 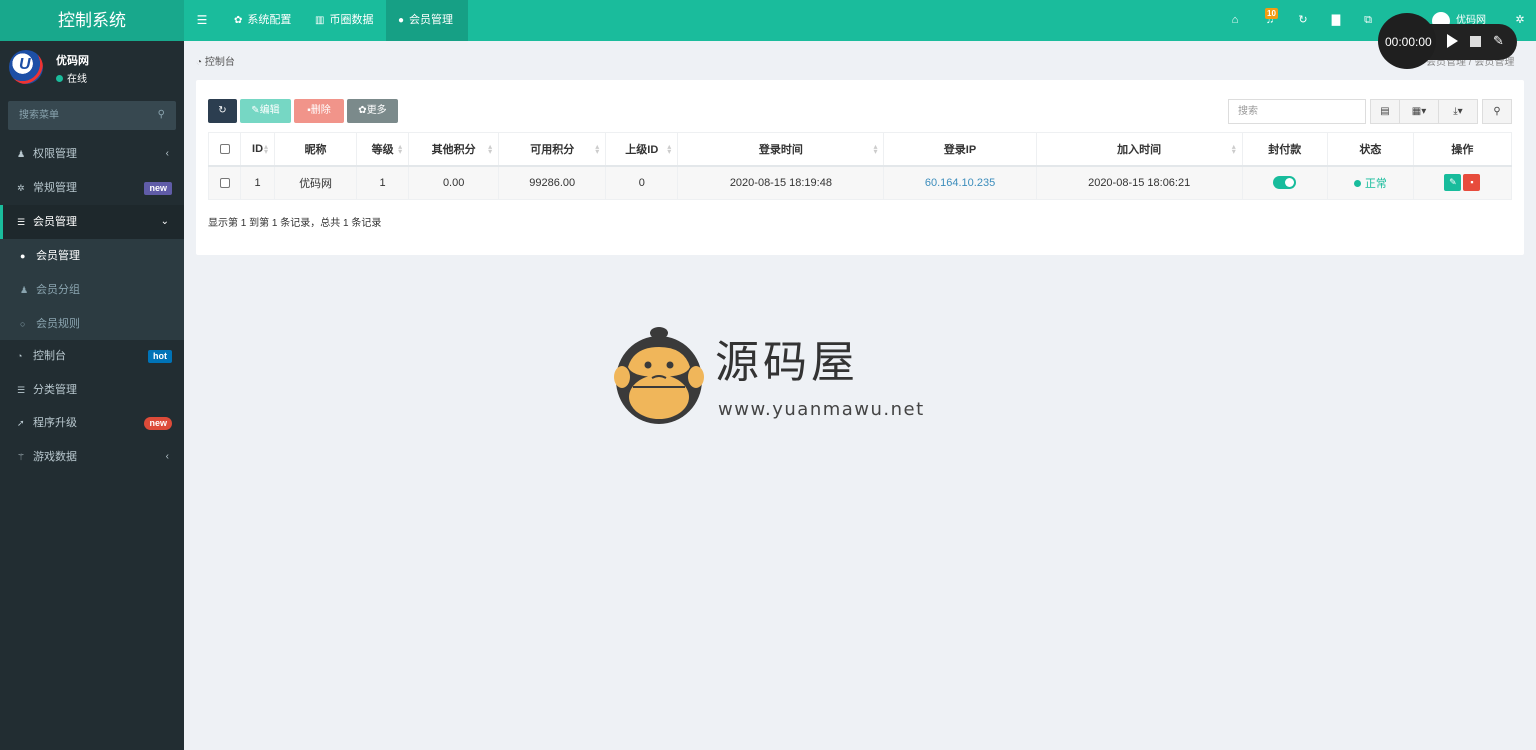 What do you see at coordinates (72, 61) in the screenshot?
I see `sidebar-user-name: 优码网` at bounding box center [72, 61].